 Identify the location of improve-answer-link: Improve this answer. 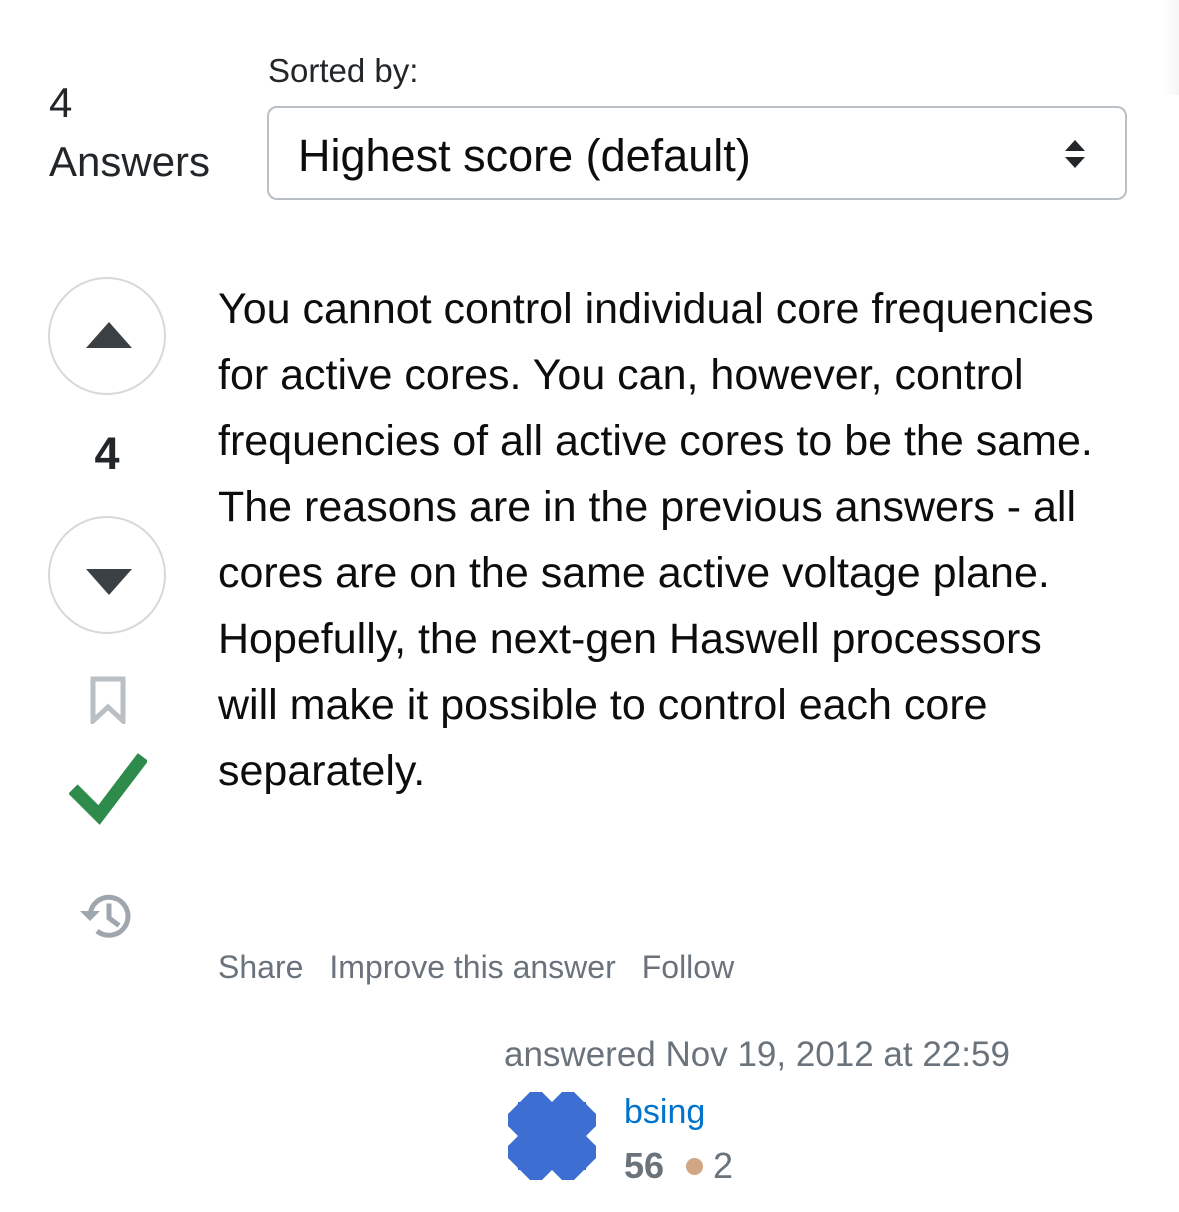
(472, 967).